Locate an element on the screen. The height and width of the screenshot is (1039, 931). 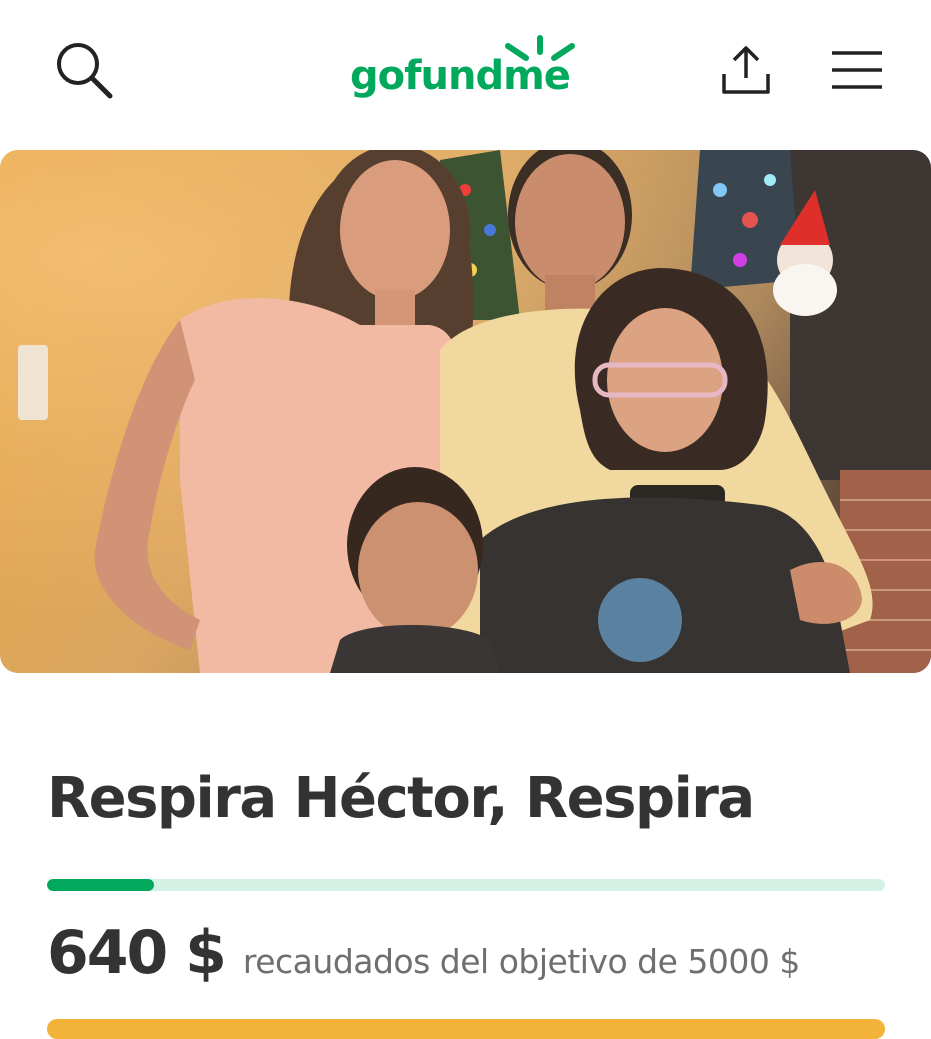
campaign-title: Respira Héctor, Respira is located at coordinates (401, 798).